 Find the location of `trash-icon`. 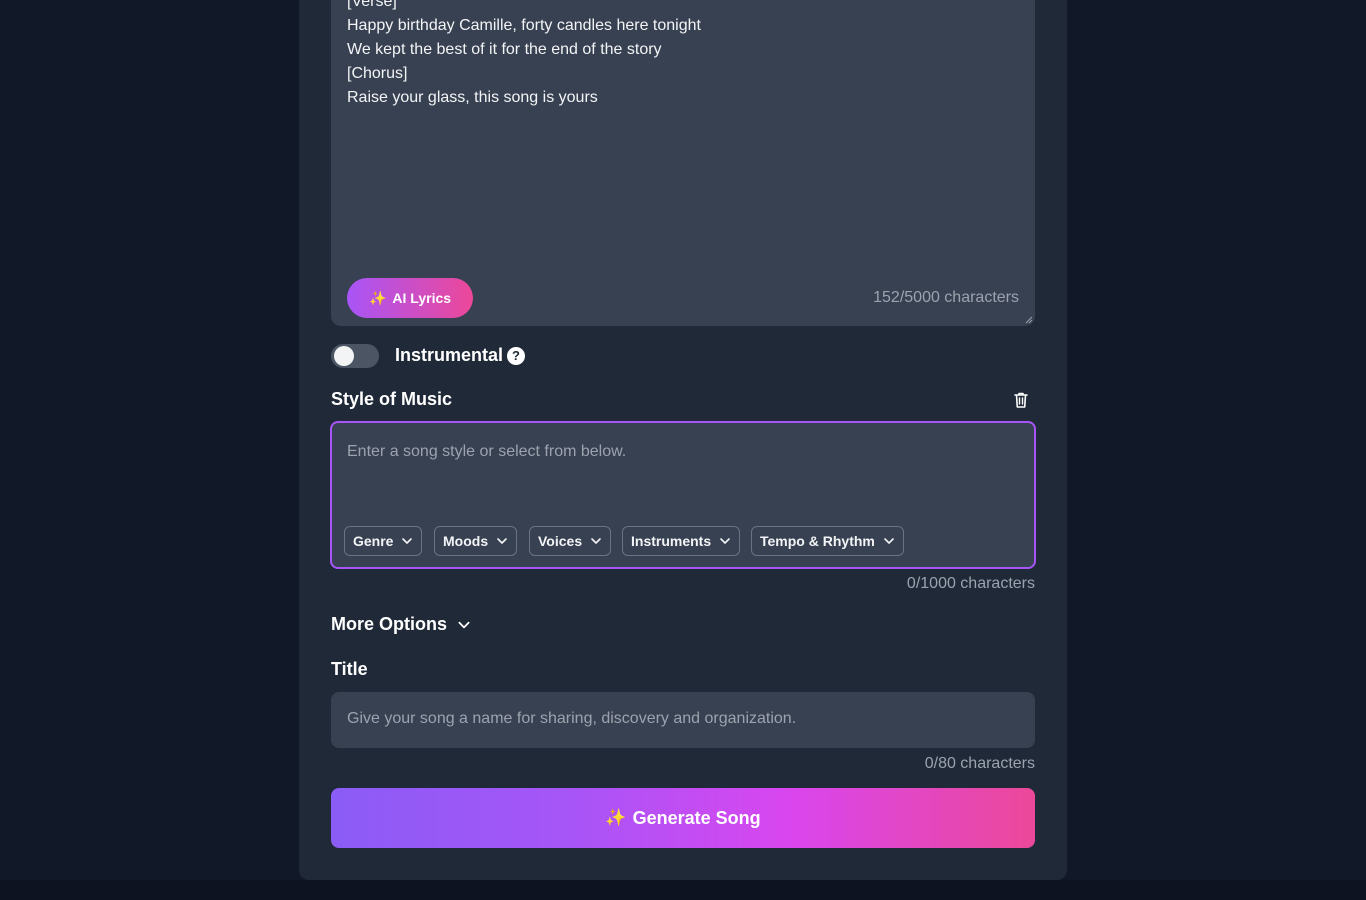

trash-icon is located at coordinates (1021, 400).